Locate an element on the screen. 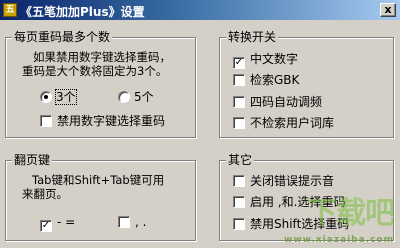  checkbox-disable-digit-select-label: 禁用数字键选择重码 is located at coordinates (111, 121).